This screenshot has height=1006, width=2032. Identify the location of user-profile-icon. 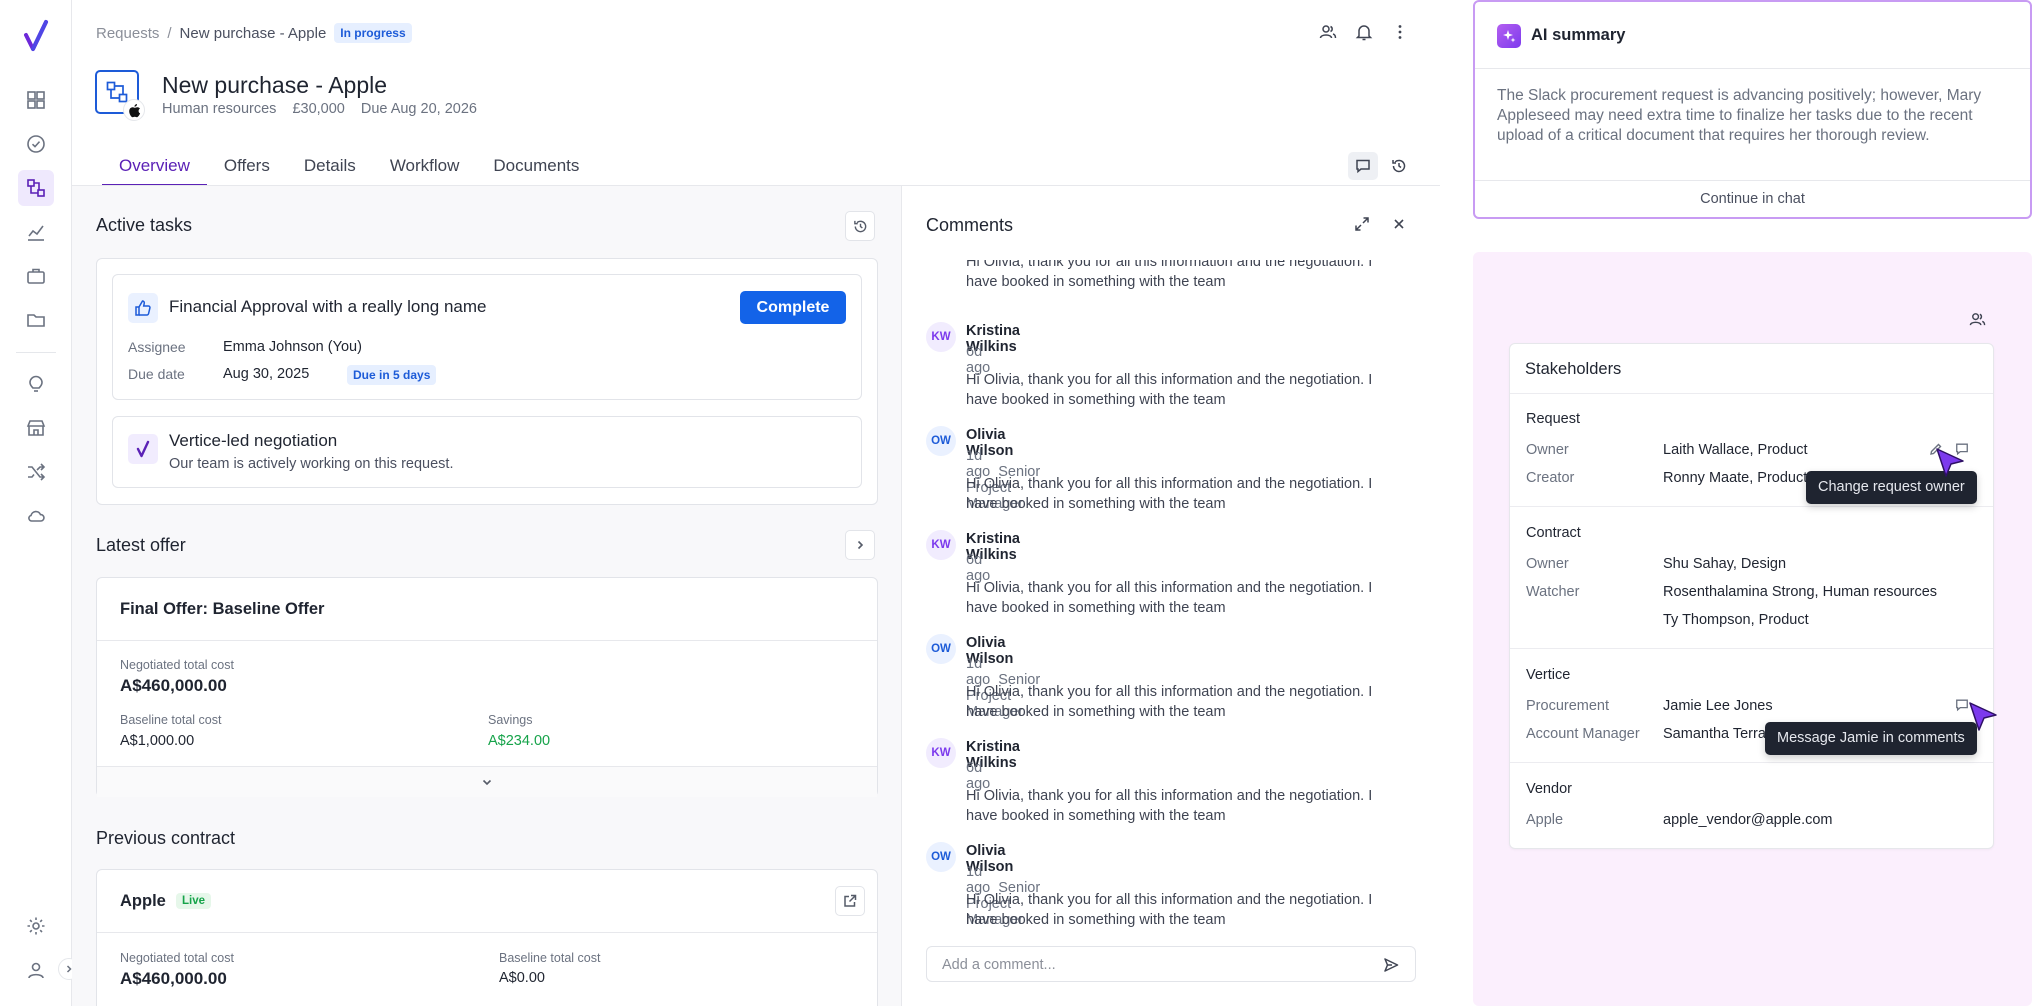
(36, 970).